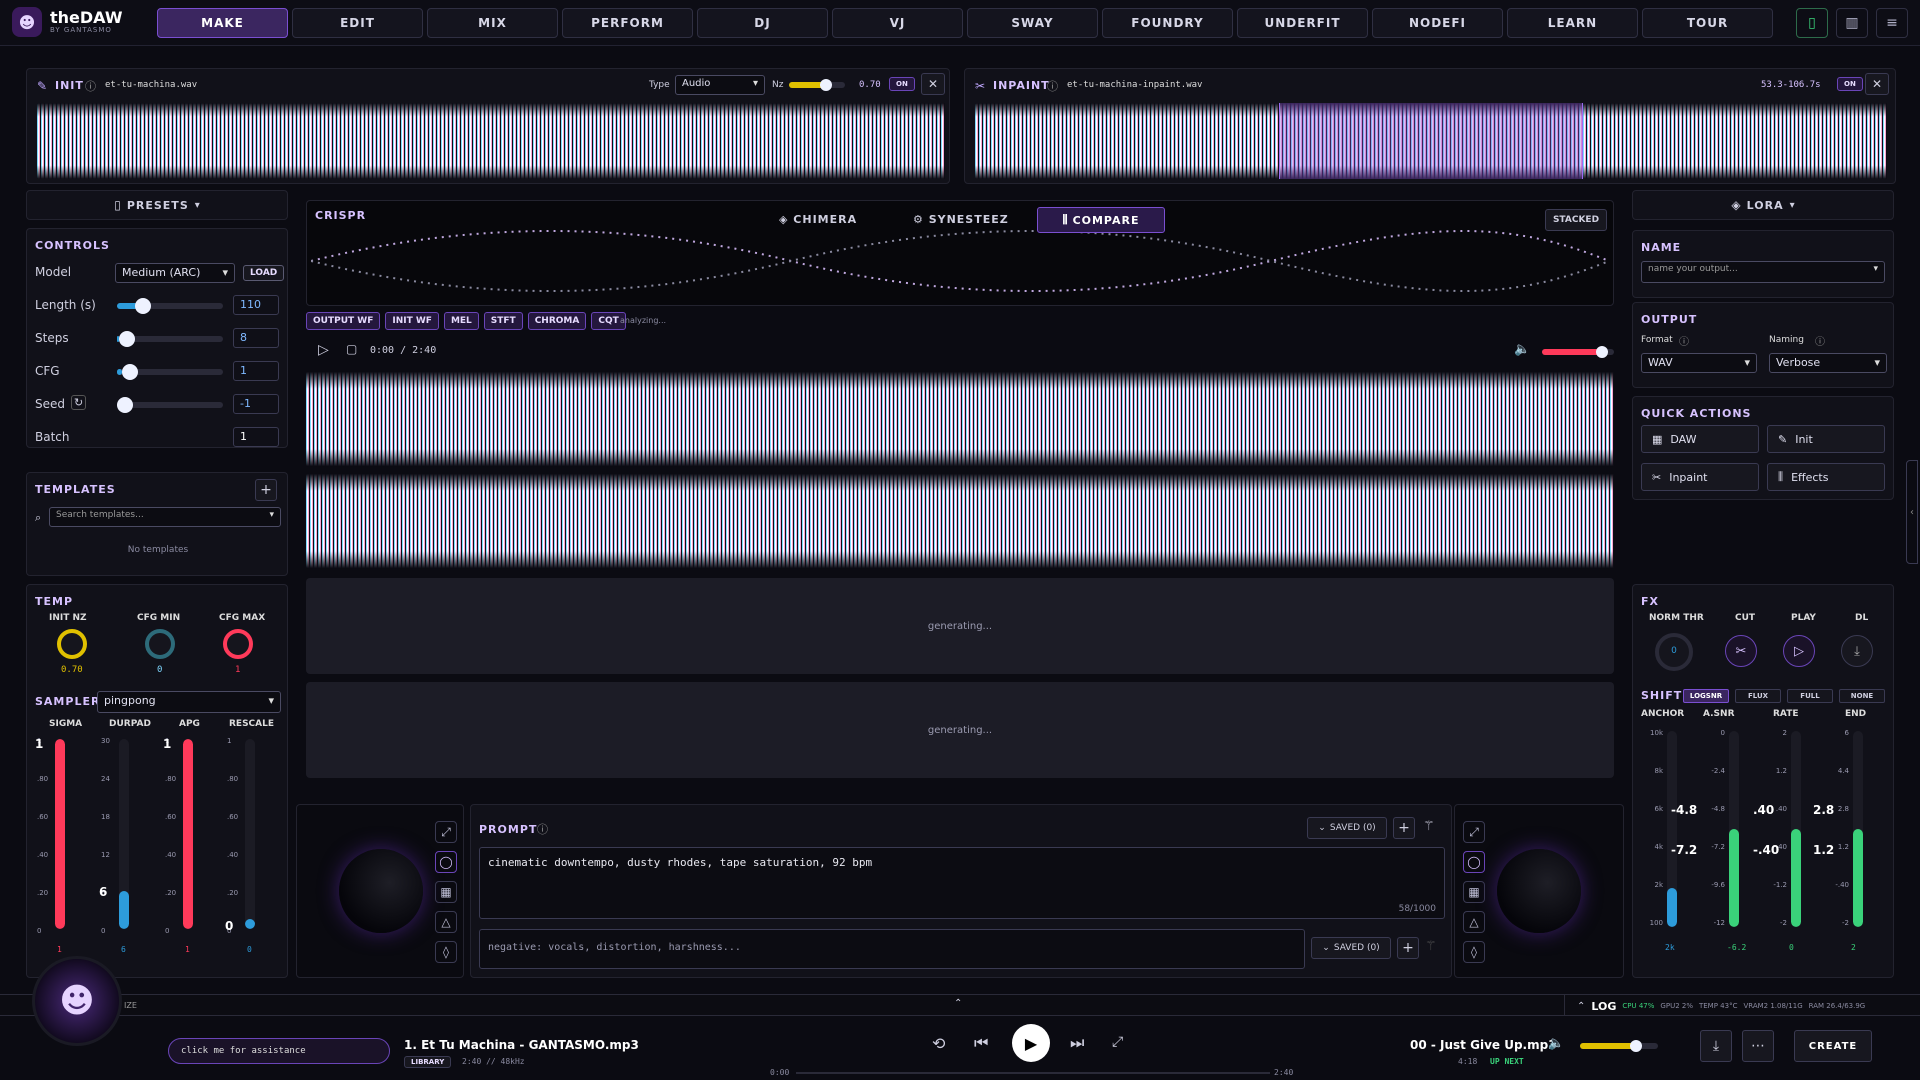  I want to click on init-waveform, so click(491, 141).